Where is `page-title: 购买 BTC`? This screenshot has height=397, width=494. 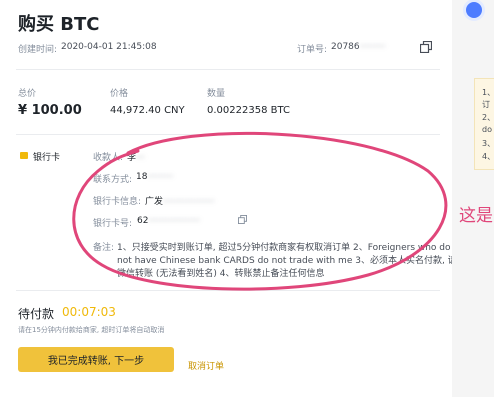
page-title: 购买 BTC is located at coordinates (59, 24).